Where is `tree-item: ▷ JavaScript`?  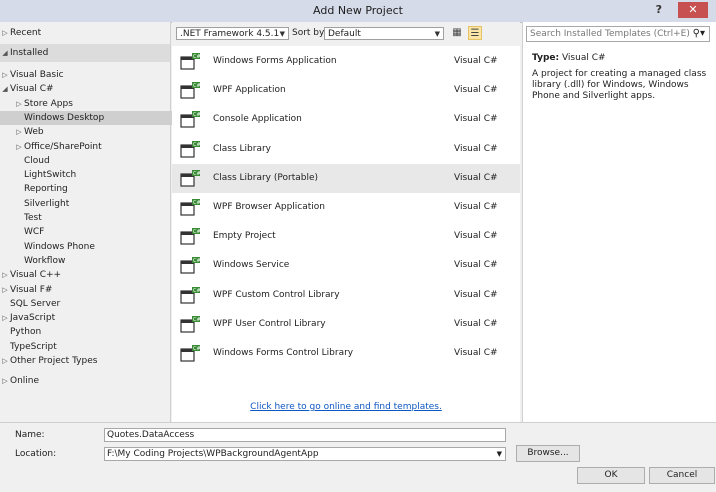 tree-item: ▷ JavaScript is located at coordinates (85, 318).